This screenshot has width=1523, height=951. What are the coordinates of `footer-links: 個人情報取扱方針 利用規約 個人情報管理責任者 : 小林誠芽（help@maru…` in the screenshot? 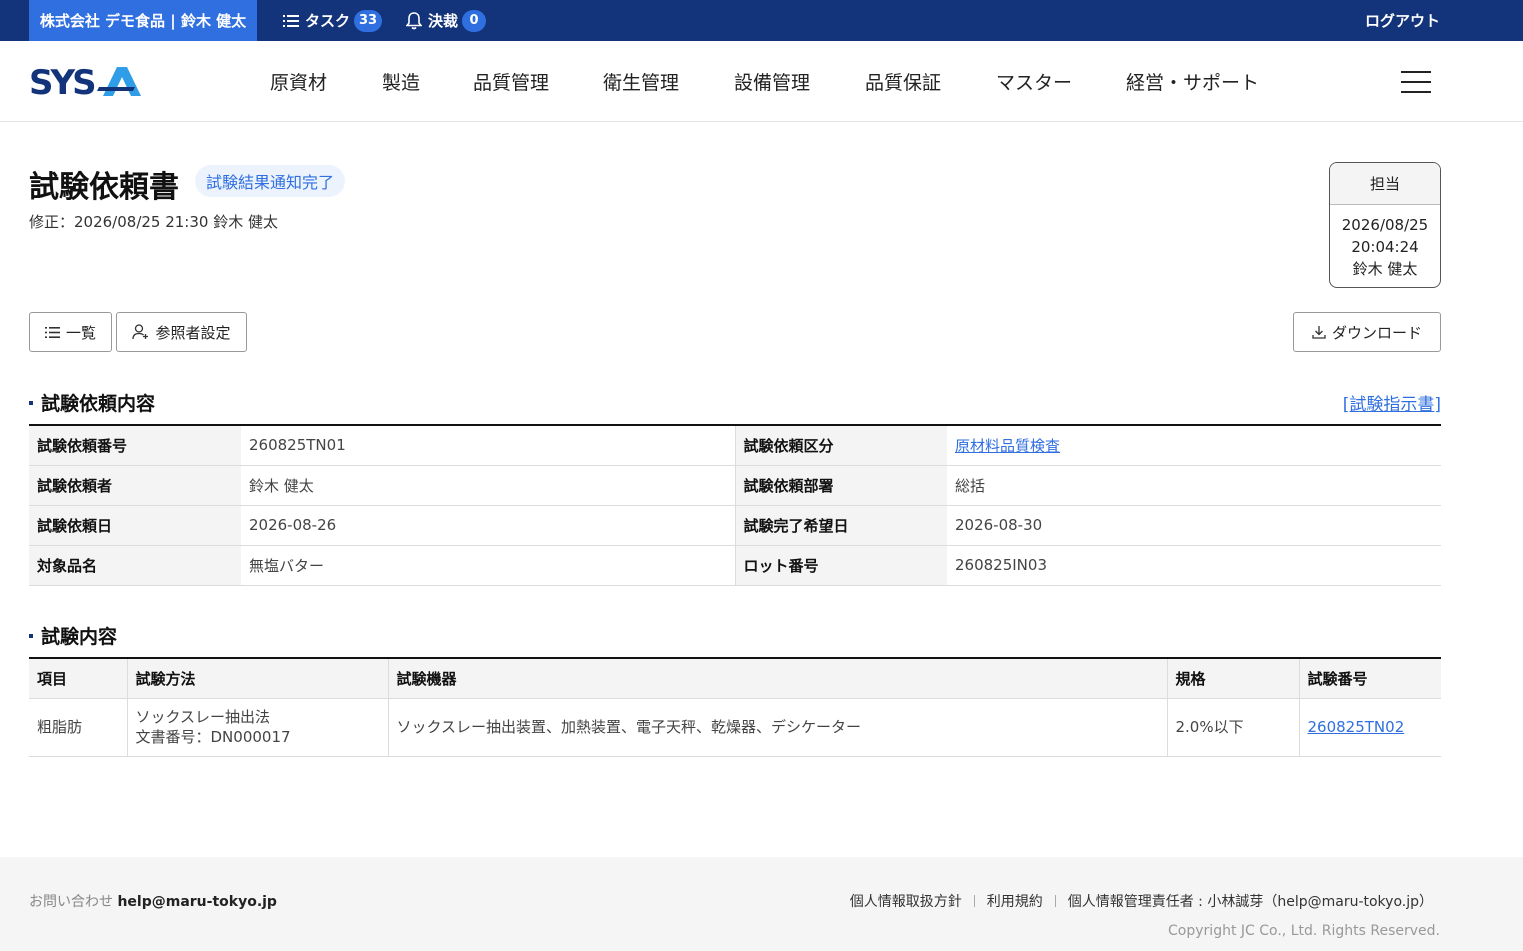 It's located at (1141, 901).